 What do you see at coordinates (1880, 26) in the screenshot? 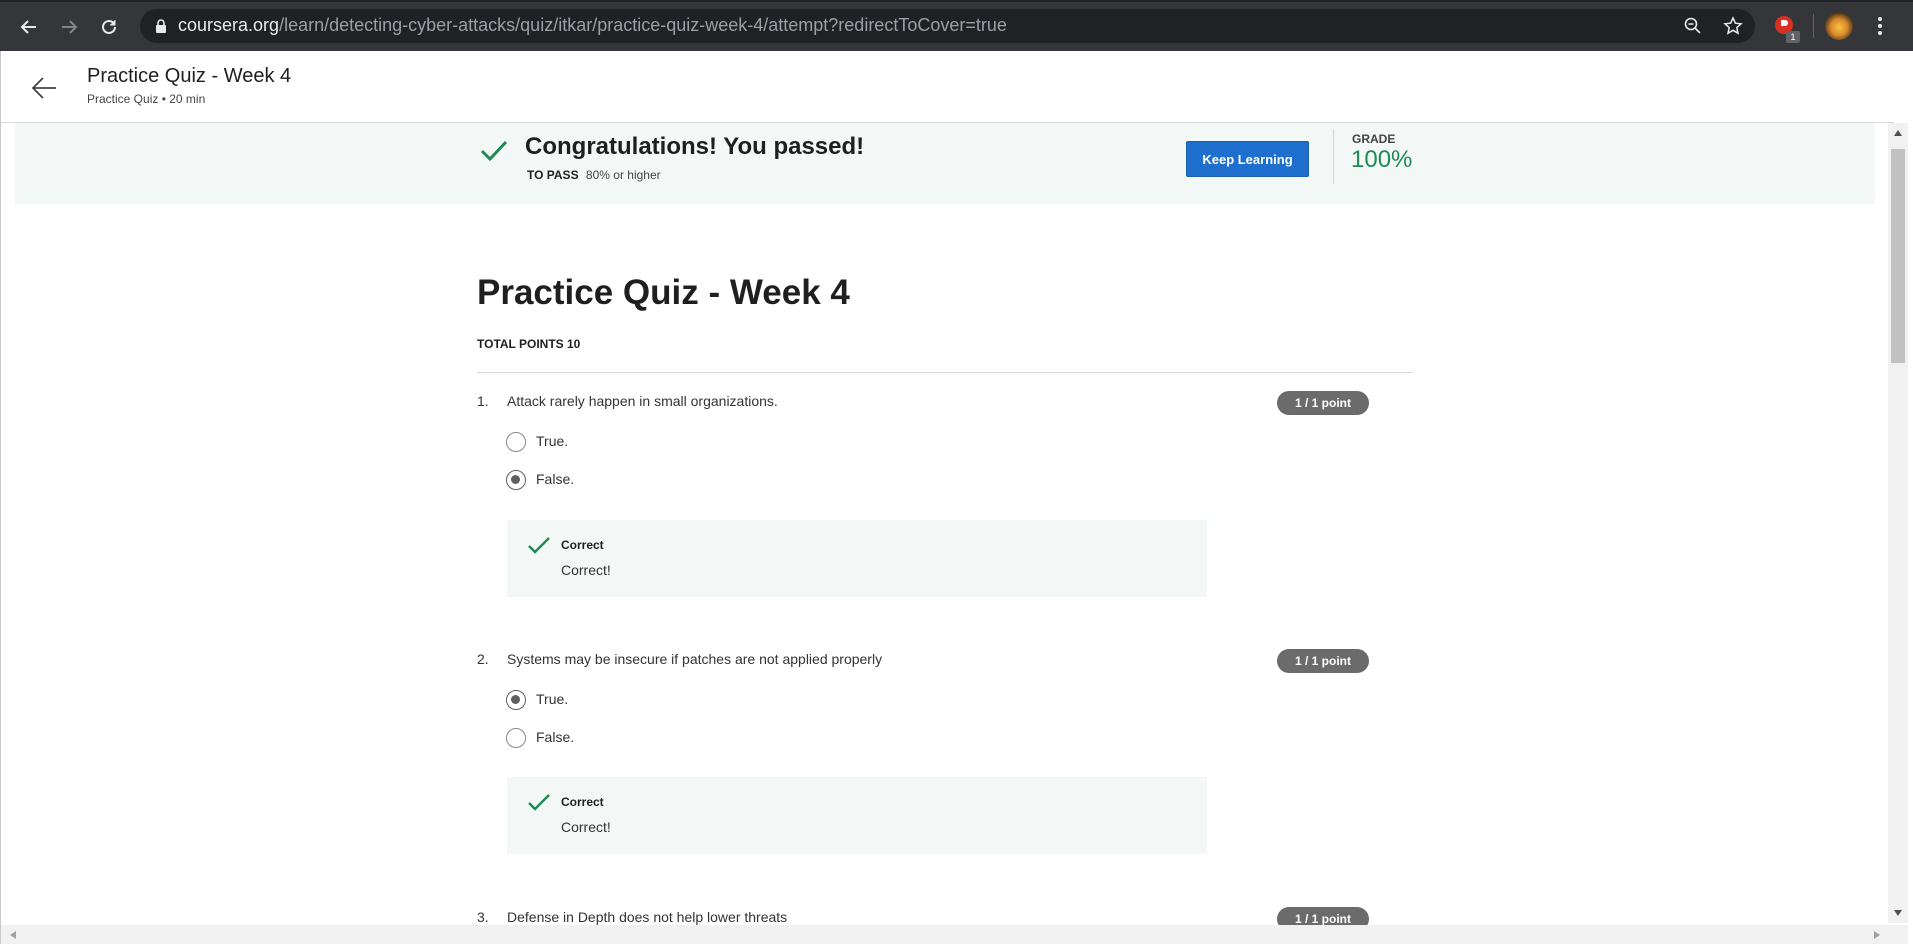
I see `more-menu-icon` at bounding box center [1880, 26].